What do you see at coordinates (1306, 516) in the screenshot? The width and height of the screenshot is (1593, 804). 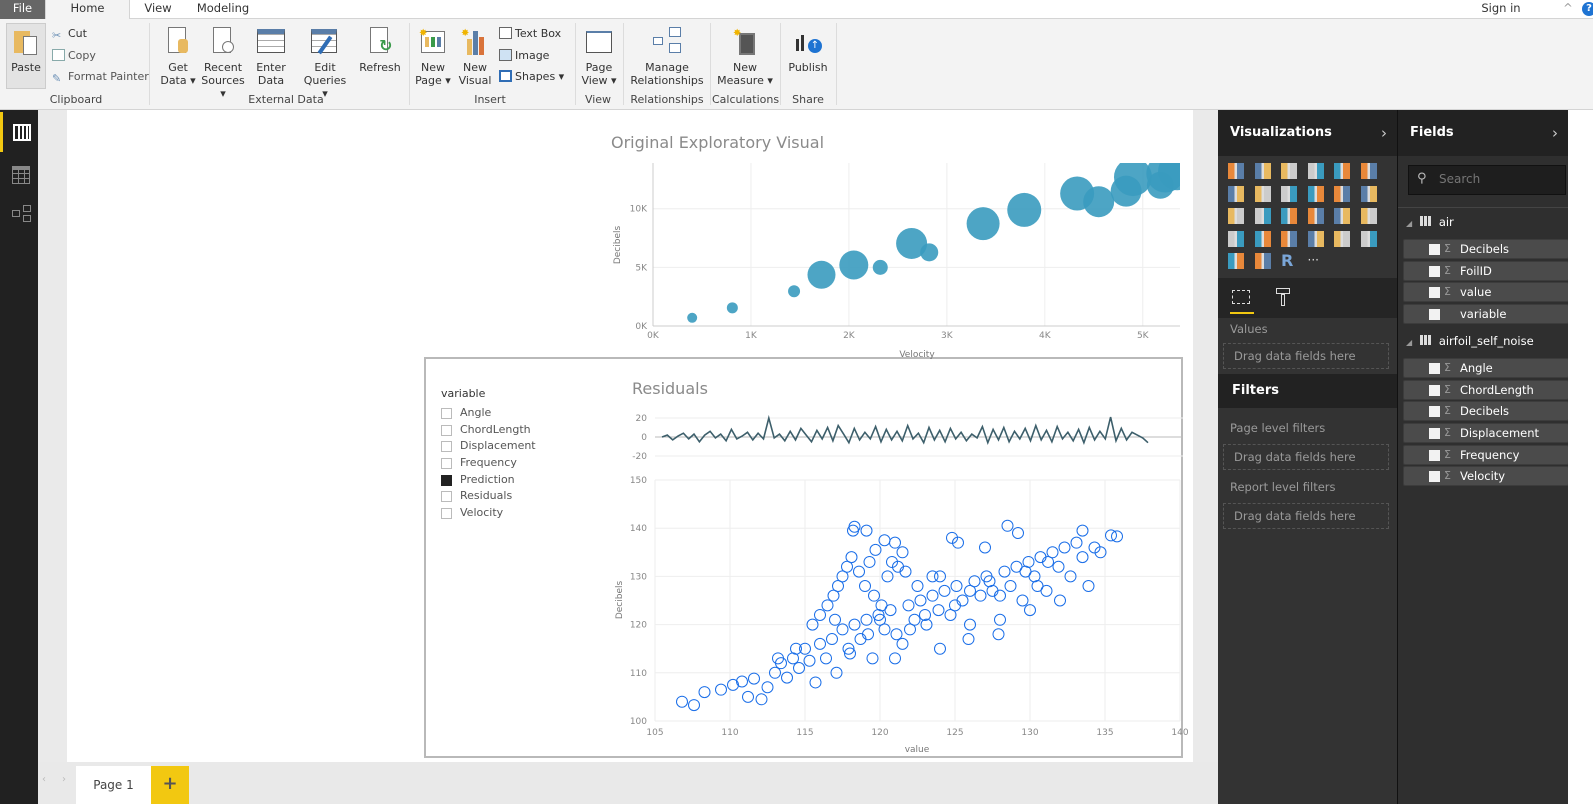 I see `report-filters-drop-zone: Drag data fields here` at bounding box center [1306, 516].